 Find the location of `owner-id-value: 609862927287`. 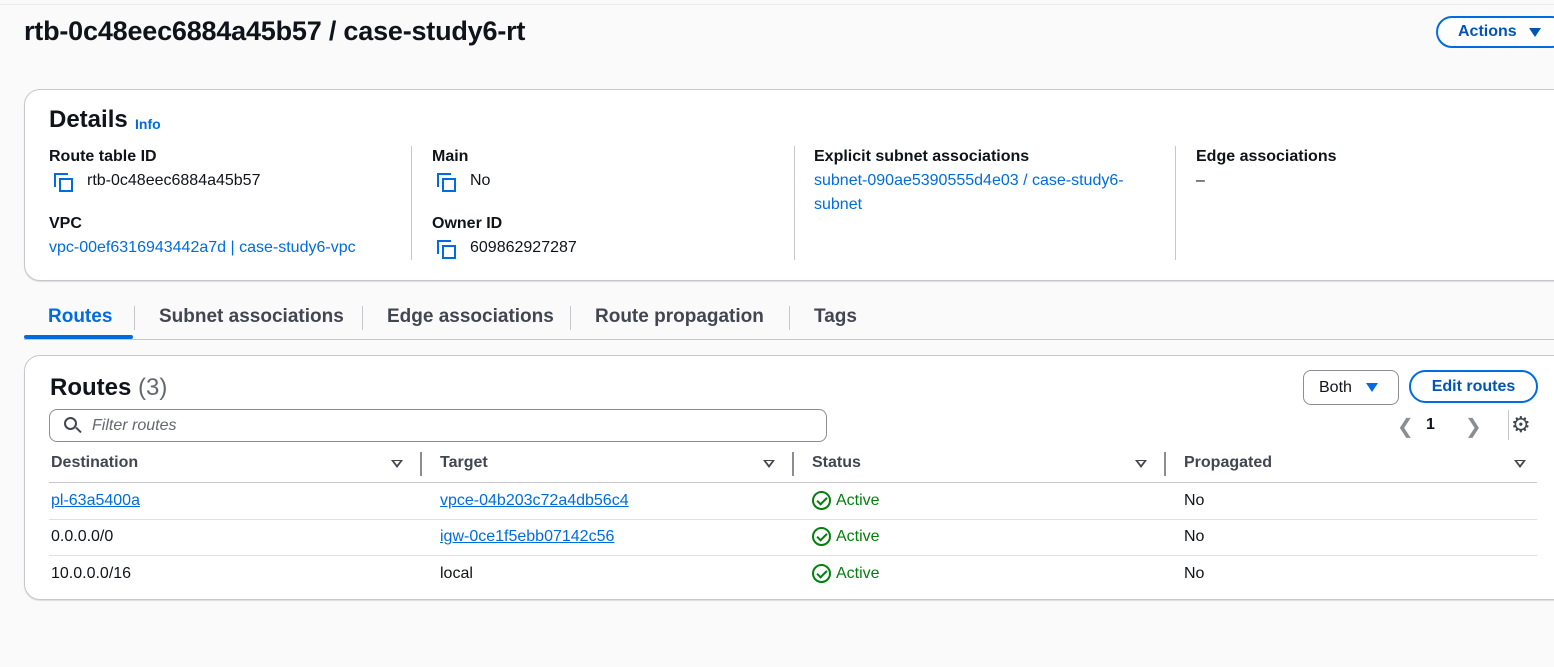

owner-id-value: 609862927287 is located at coordinates (523, 247).